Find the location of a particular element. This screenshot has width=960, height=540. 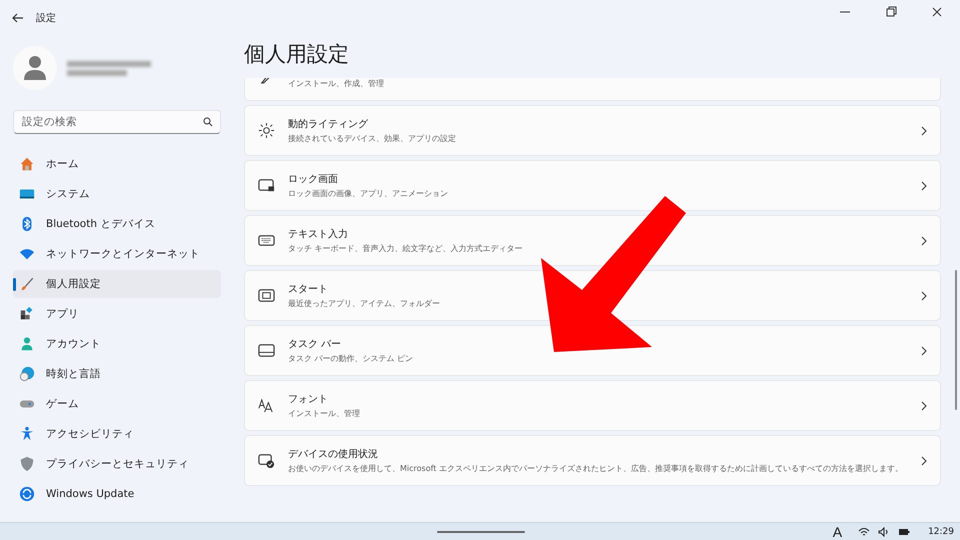

window-title: 設定 is located at coordinates (46, 18).